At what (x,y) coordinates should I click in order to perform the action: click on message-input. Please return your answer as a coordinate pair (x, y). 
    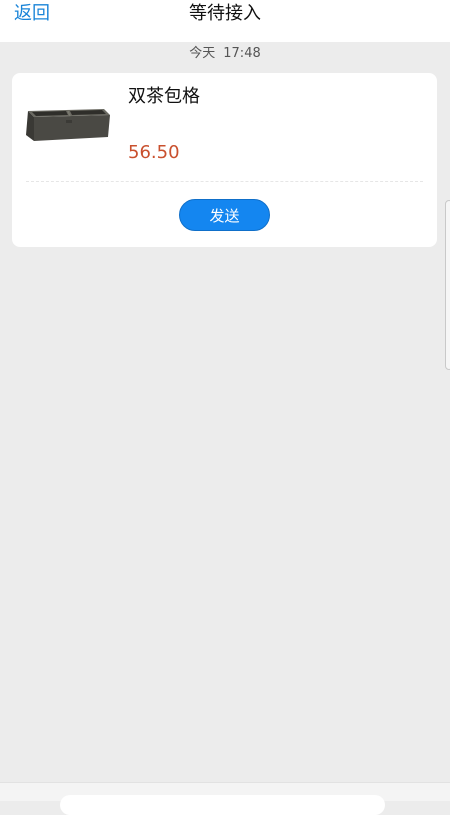
    Looking at the image, I should click on (222, 805).